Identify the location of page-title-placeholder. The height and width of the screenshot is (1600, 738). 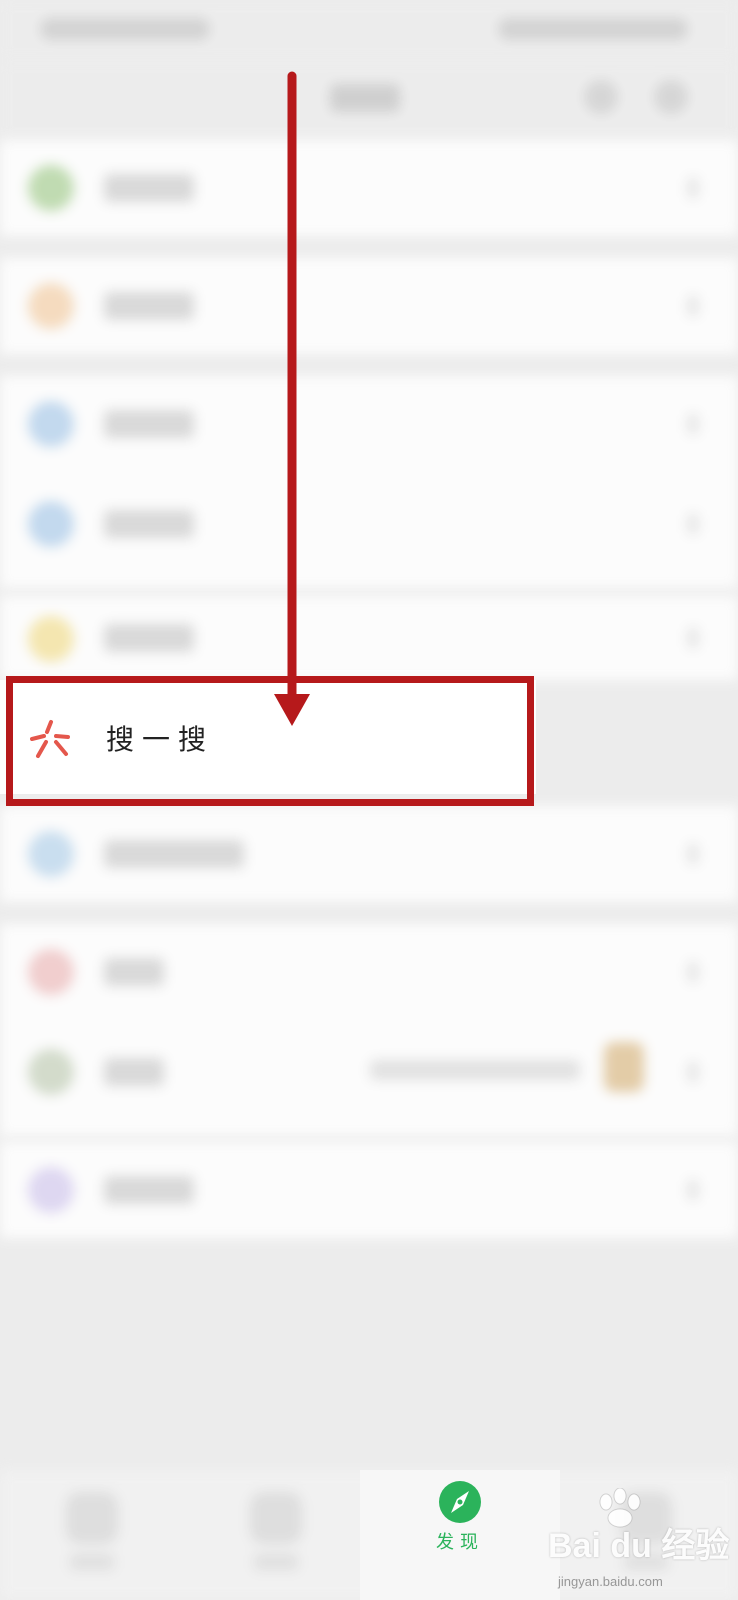
(365, 98).